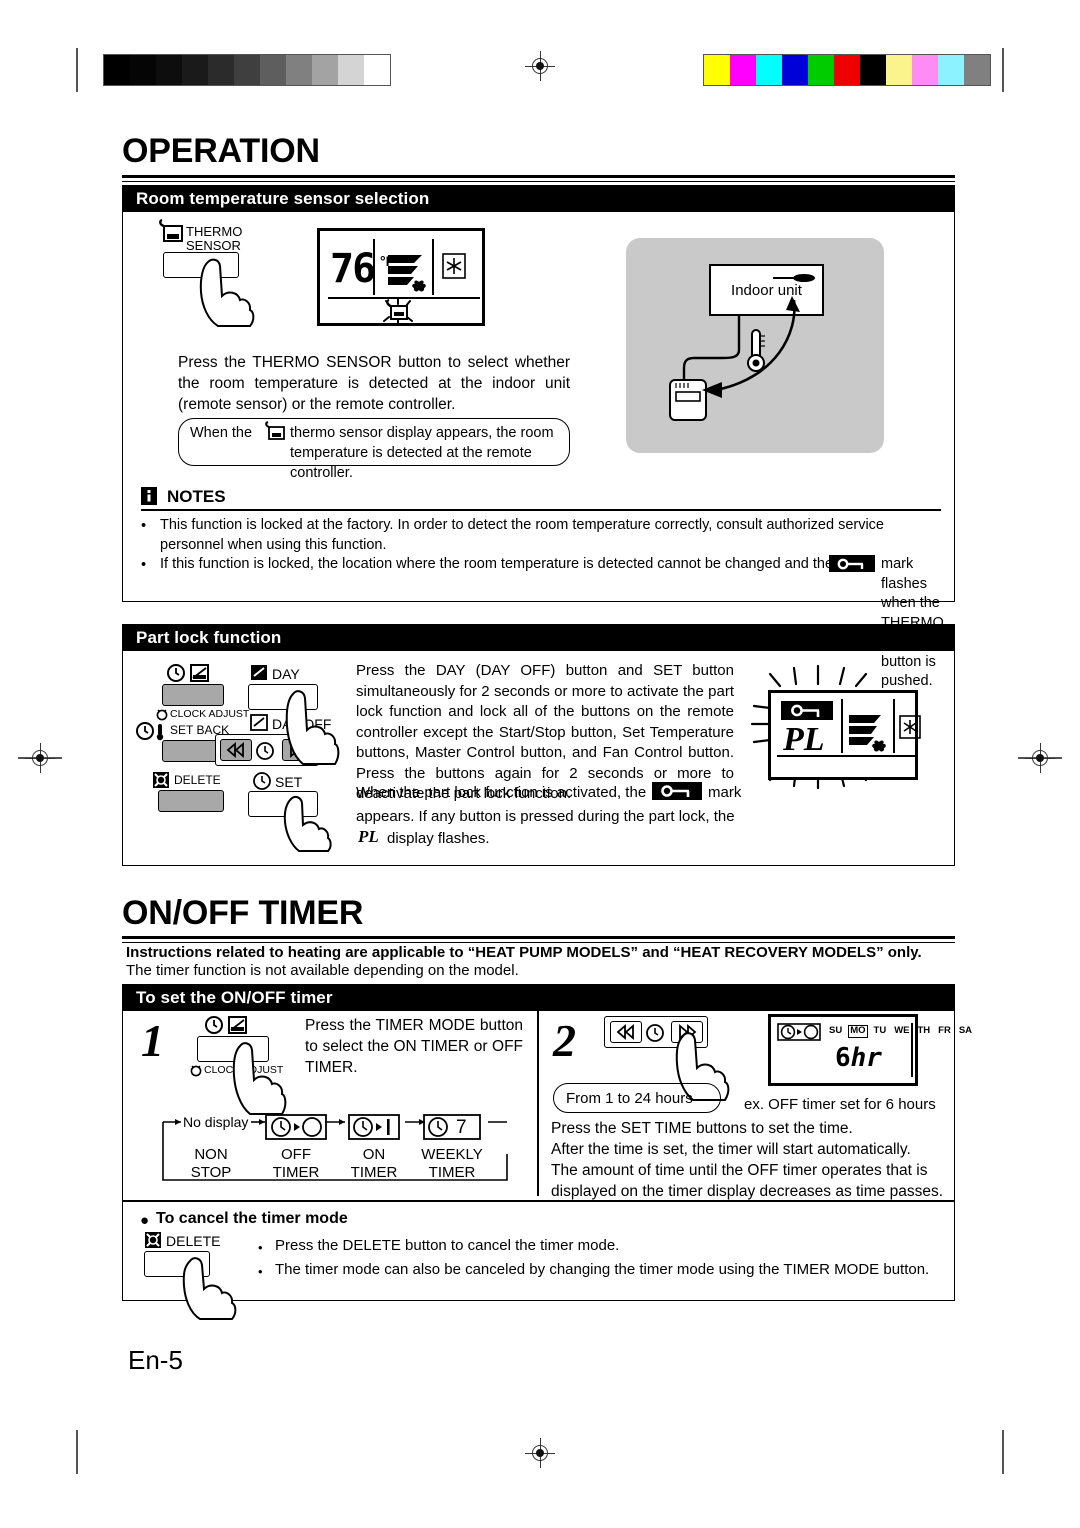  What do you see at coordinates (846, 756) in the screenshot?
I see `lcd-pl-divider-h` at bounding box center [846, 756].